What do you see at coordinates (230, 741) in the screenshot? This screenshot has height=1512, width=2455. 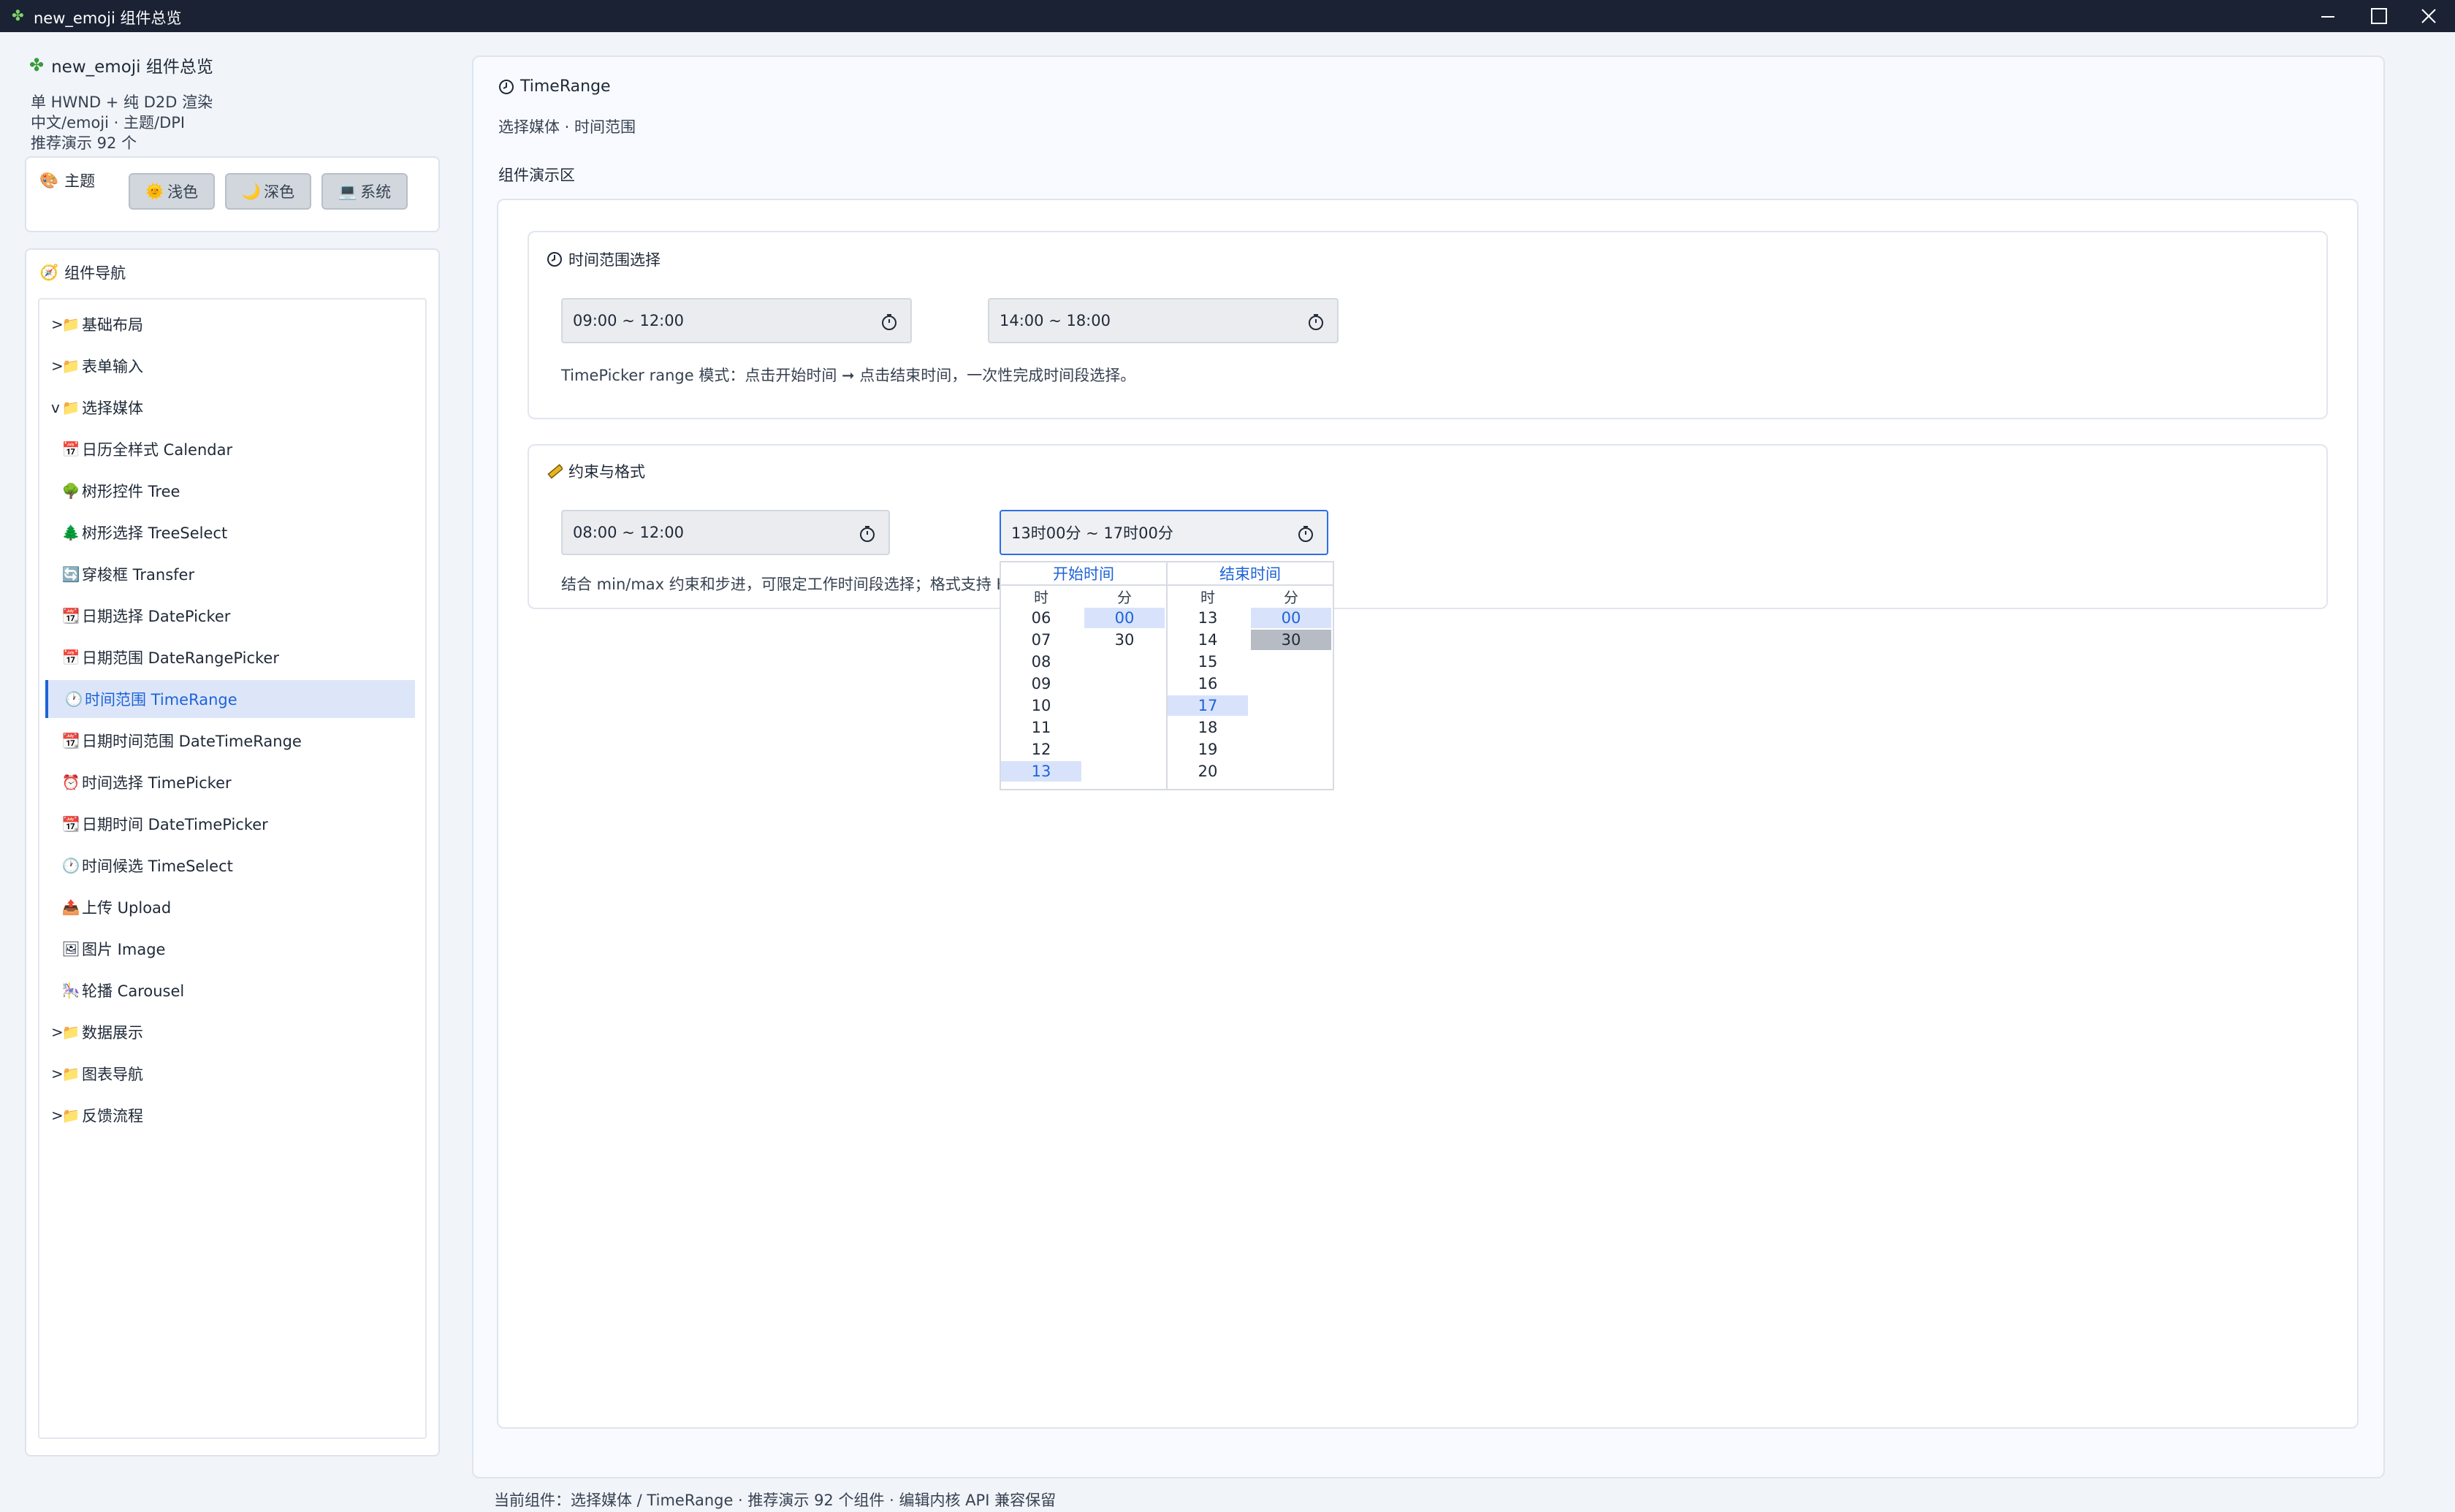 I see `sidebar-item-10: 📆 日期时间范围 DateTimeRange` at bounding box center [230, 741].